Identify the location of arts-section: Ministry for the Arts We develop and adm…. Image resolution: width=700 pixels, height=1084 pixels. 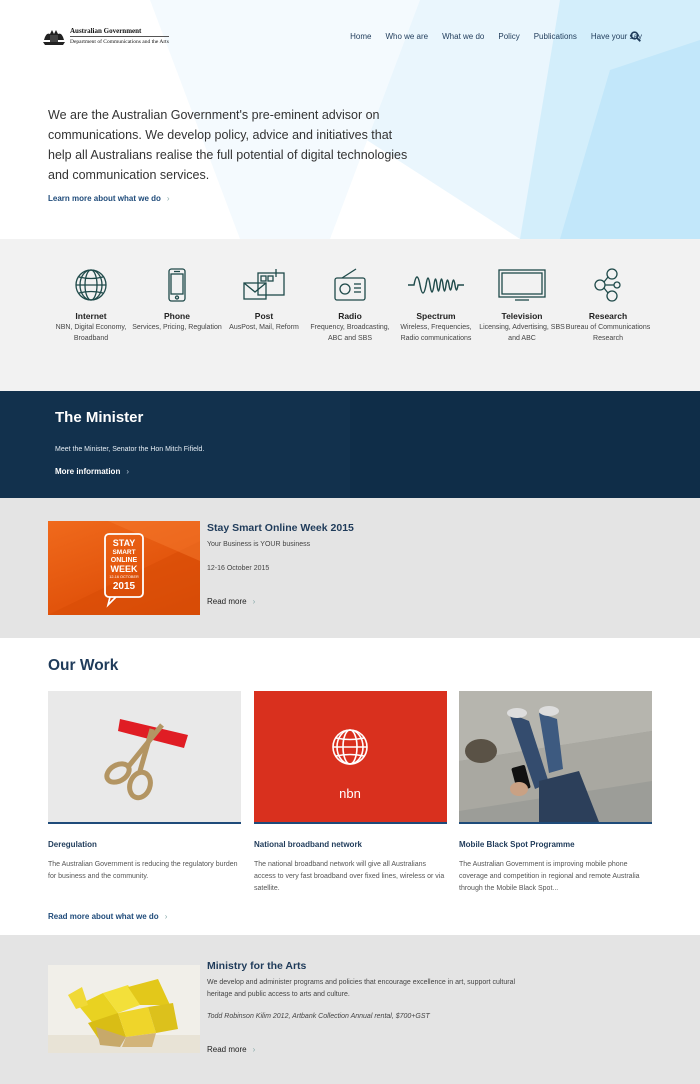
(350, 1009).